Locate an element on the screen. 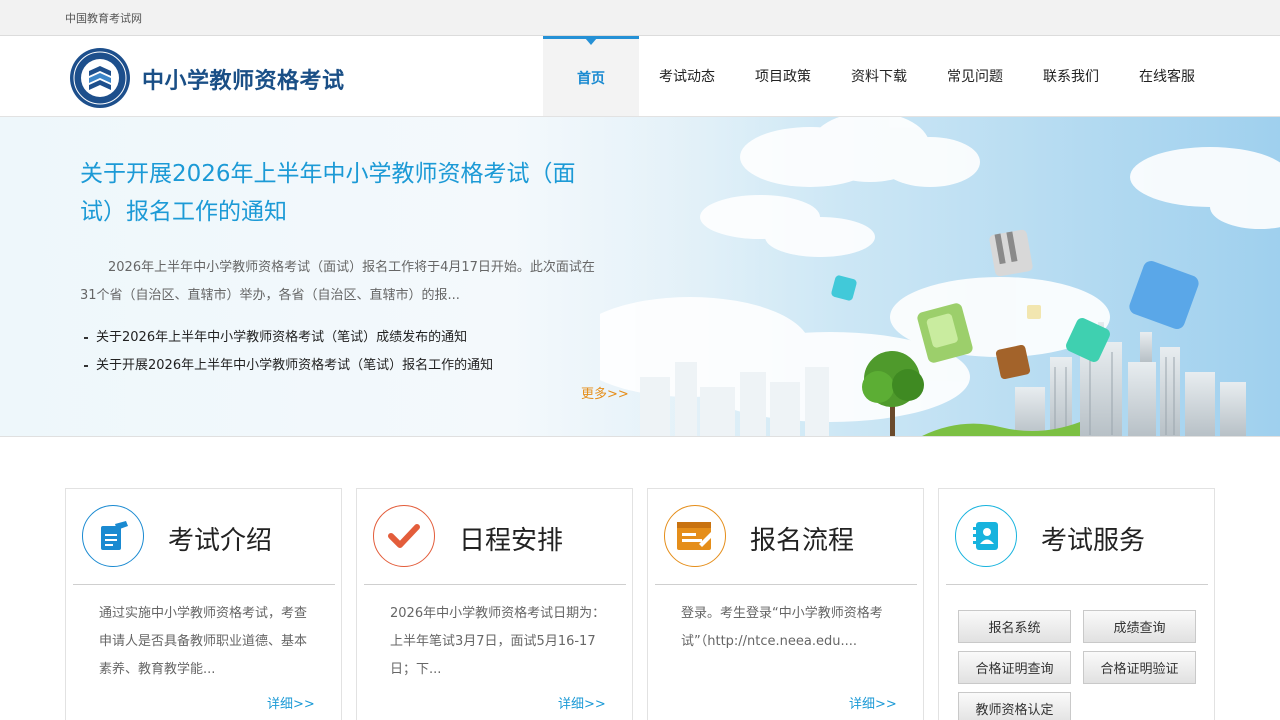  card-title: 考试服务 is located at coordinates (1093, 538).